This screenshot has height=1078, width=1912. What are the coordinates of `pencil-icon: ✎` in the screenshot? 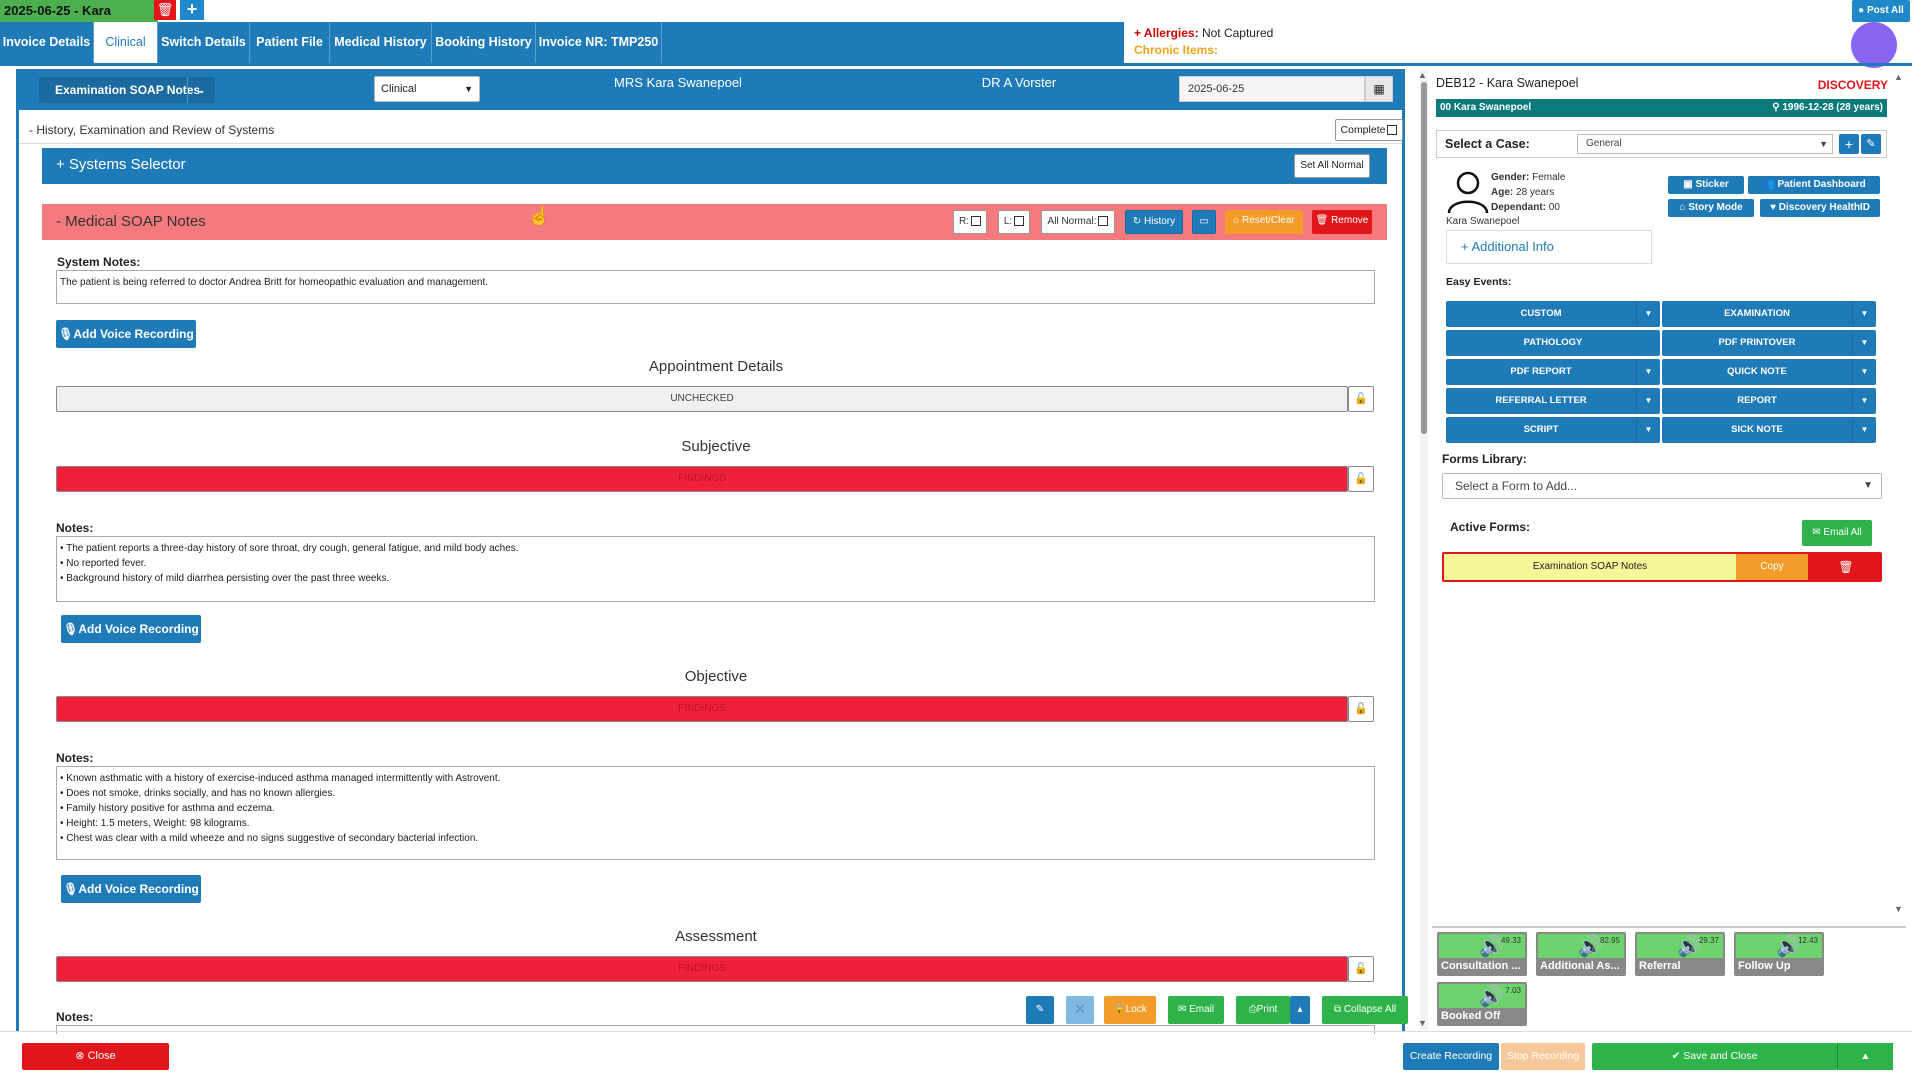 It's located at (1040, 1010).